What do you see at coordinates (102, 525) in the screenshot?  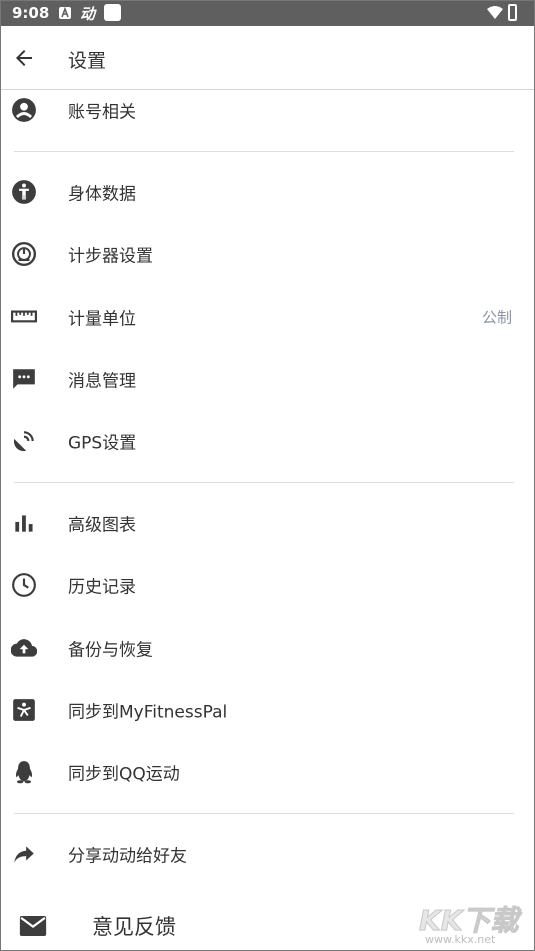 I see `settings-item-label: 高级图表` at bounding box center [102, 525].